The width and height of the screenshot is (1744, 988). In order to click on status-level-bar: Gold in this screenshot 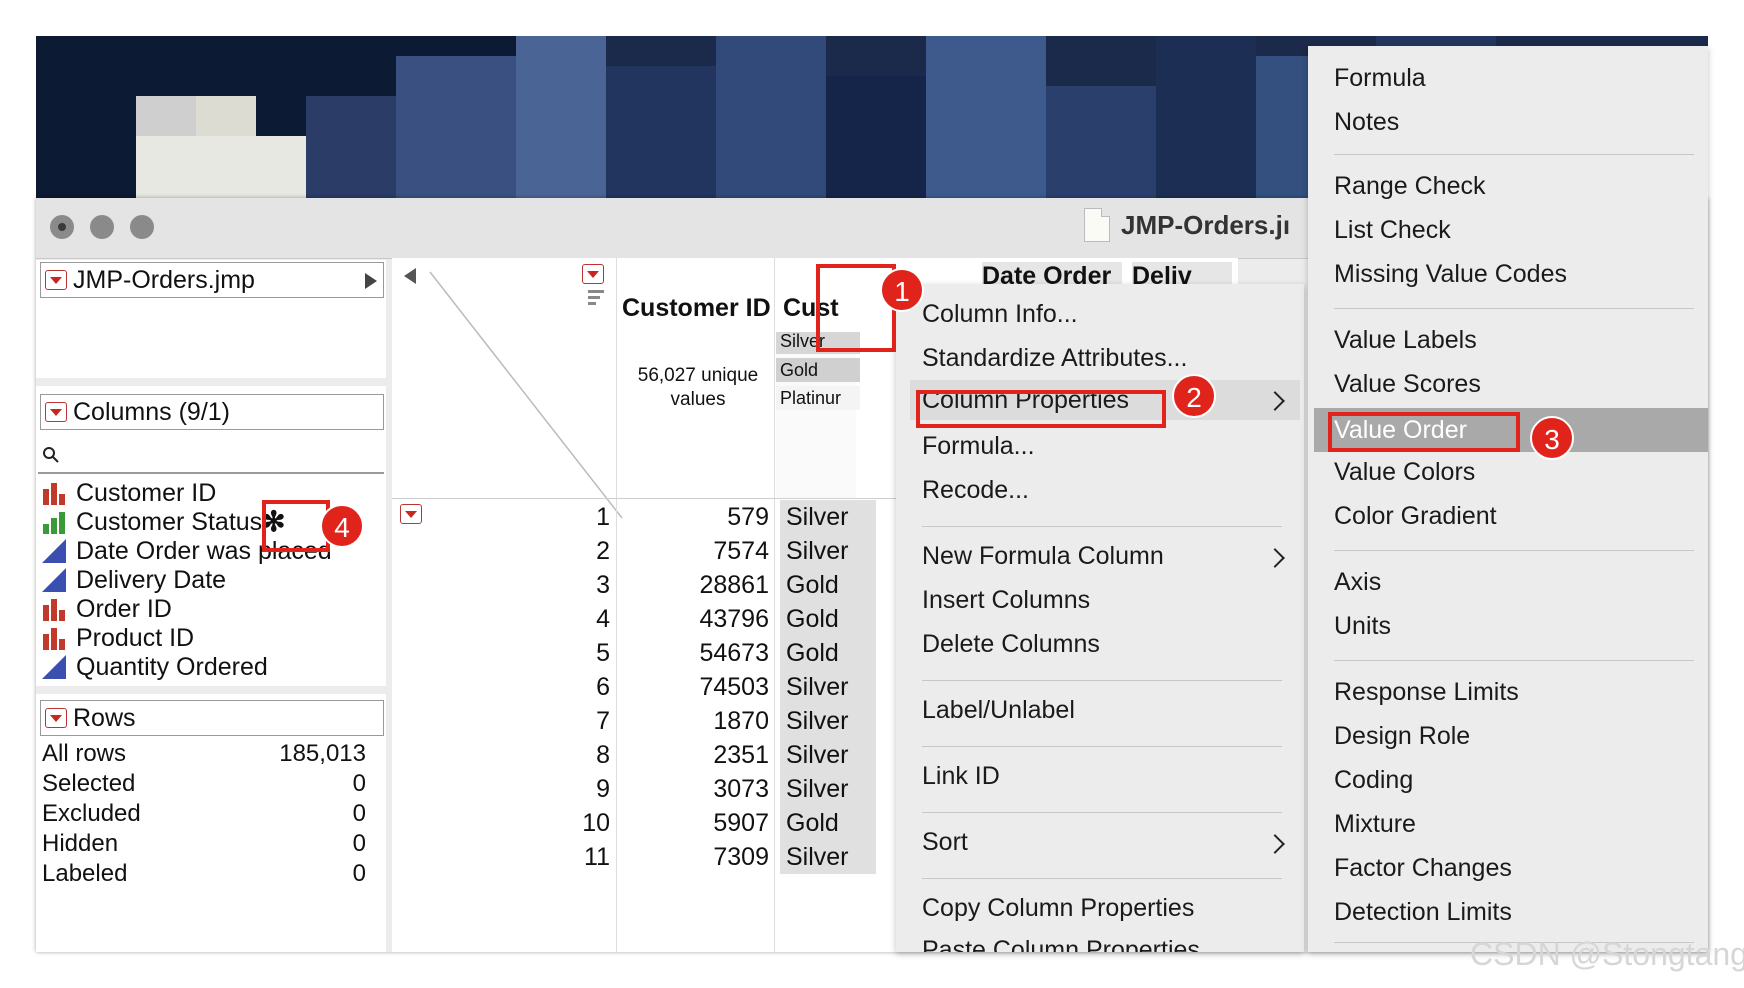, I will do `click(818, 370)`.